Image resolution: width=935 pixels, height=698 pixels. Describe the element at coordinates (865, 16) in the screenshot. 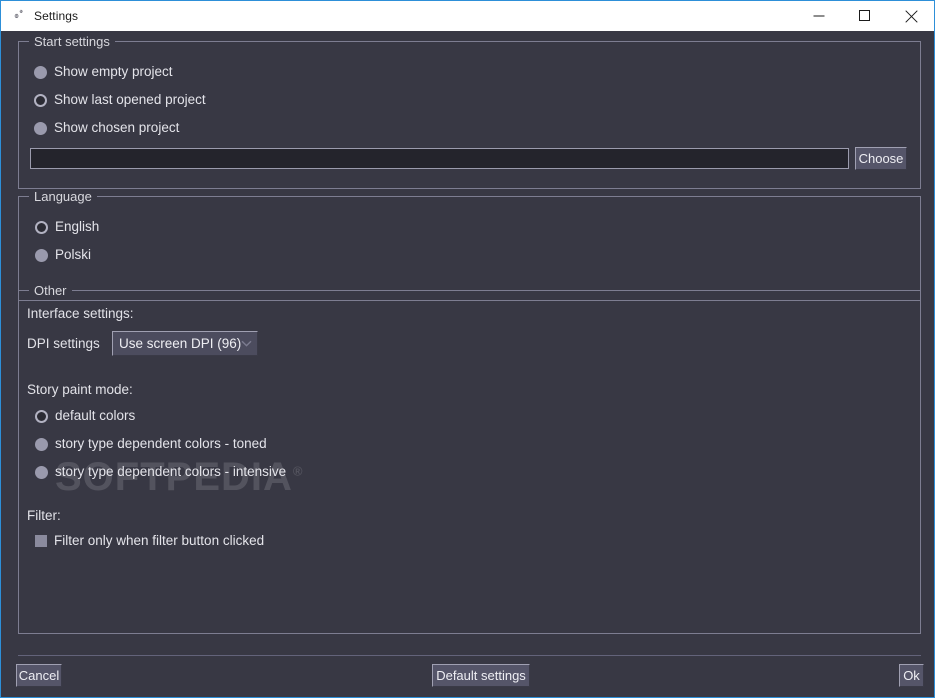

I see `maximize-button` at that location.